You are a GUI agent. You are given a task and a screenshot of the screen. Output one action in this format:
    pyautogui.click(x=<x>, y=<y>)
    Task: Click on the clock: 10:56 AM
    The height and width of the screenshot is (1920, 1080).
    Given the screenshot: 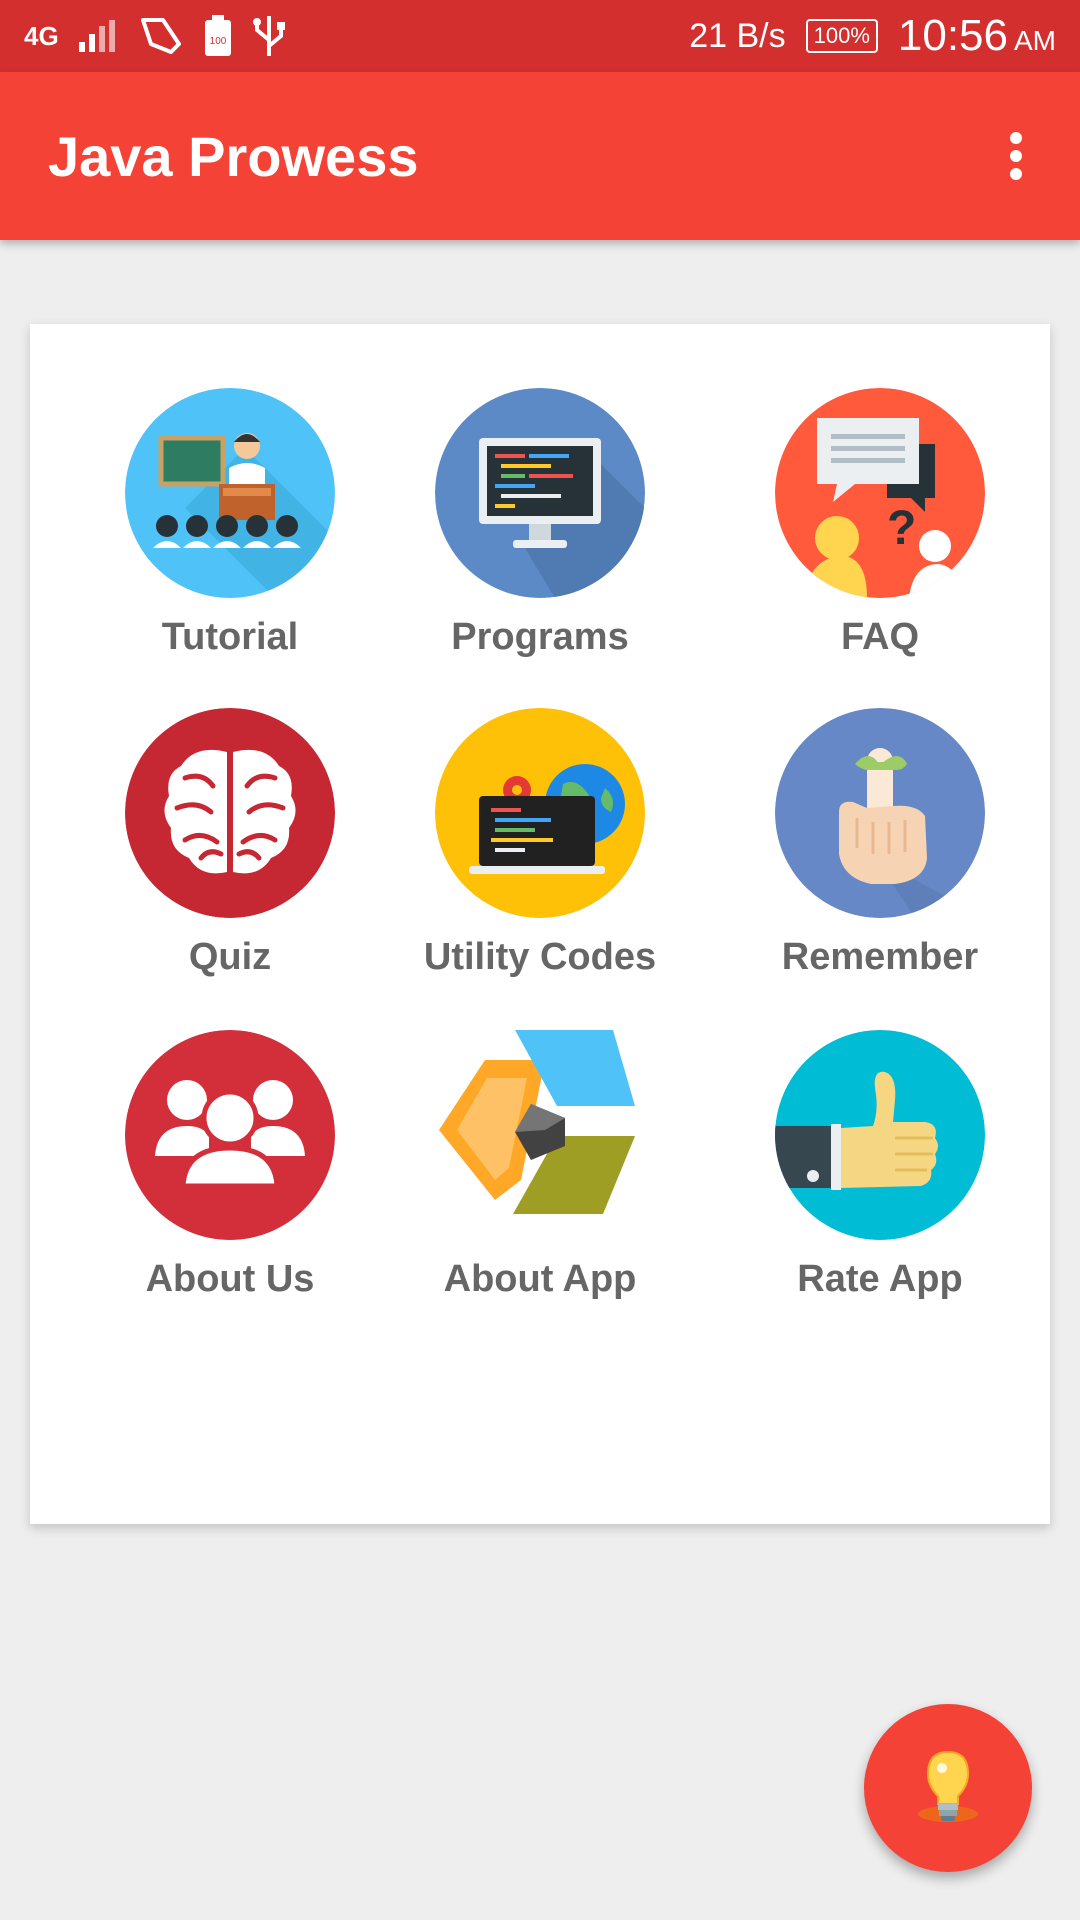 What is the action you would take?
    pyautogui.click(x=977, y=36)
    